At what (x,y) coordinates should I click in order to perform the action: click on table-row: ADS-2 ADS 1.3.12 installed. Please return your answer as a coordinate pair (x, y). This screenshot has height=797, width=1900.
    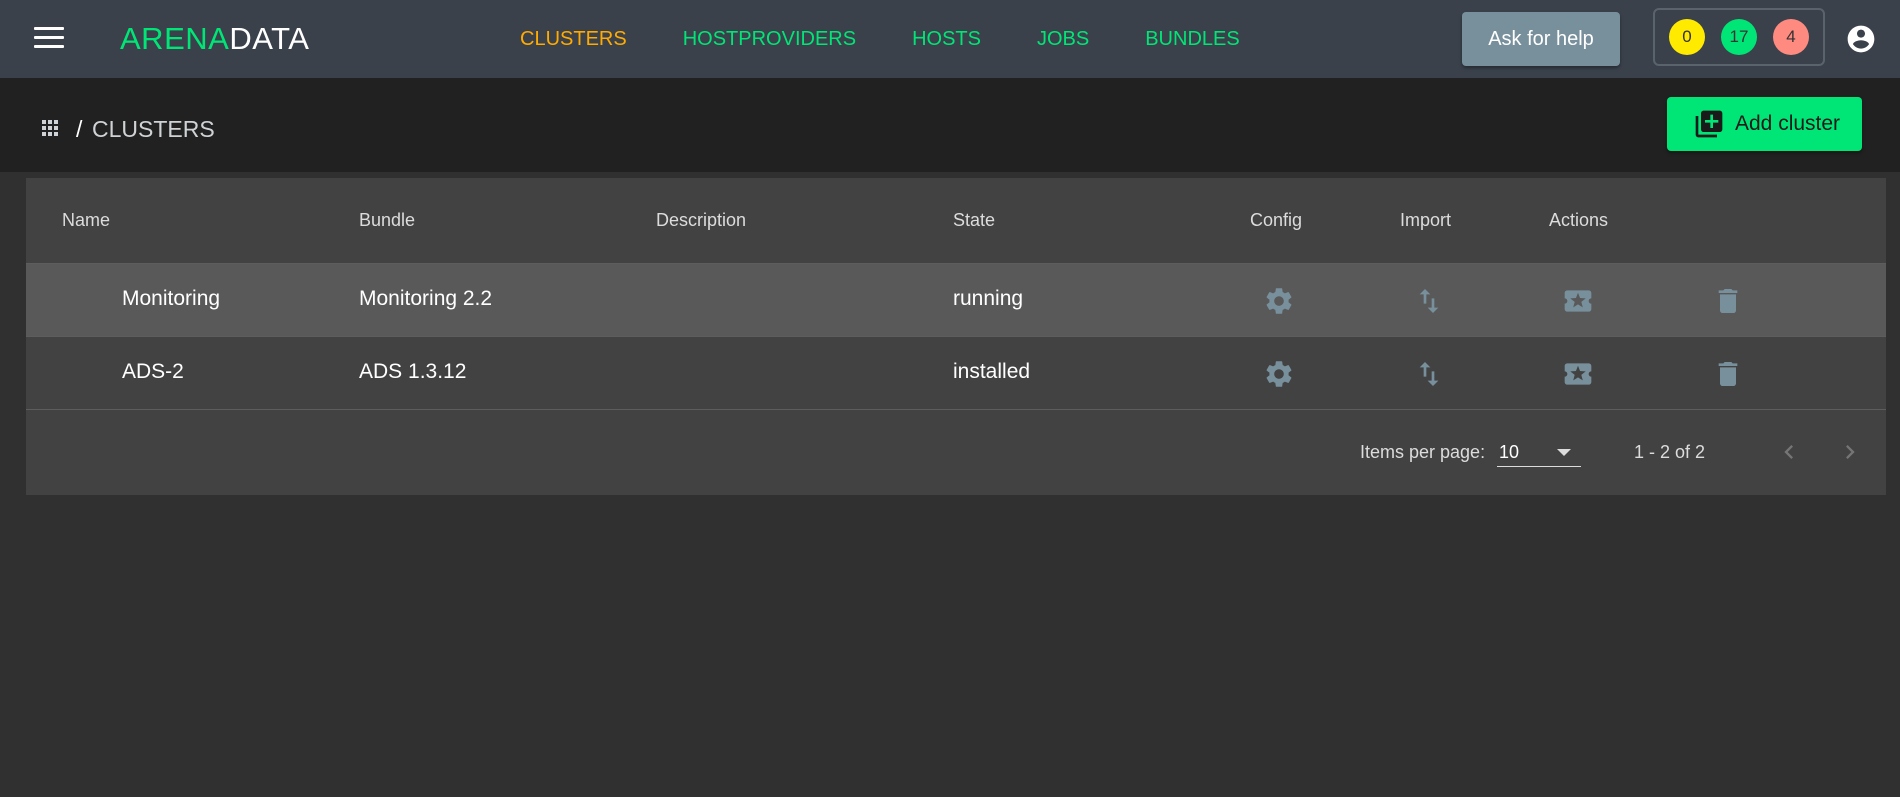
    Looking at the image, I should click on (956, 372).